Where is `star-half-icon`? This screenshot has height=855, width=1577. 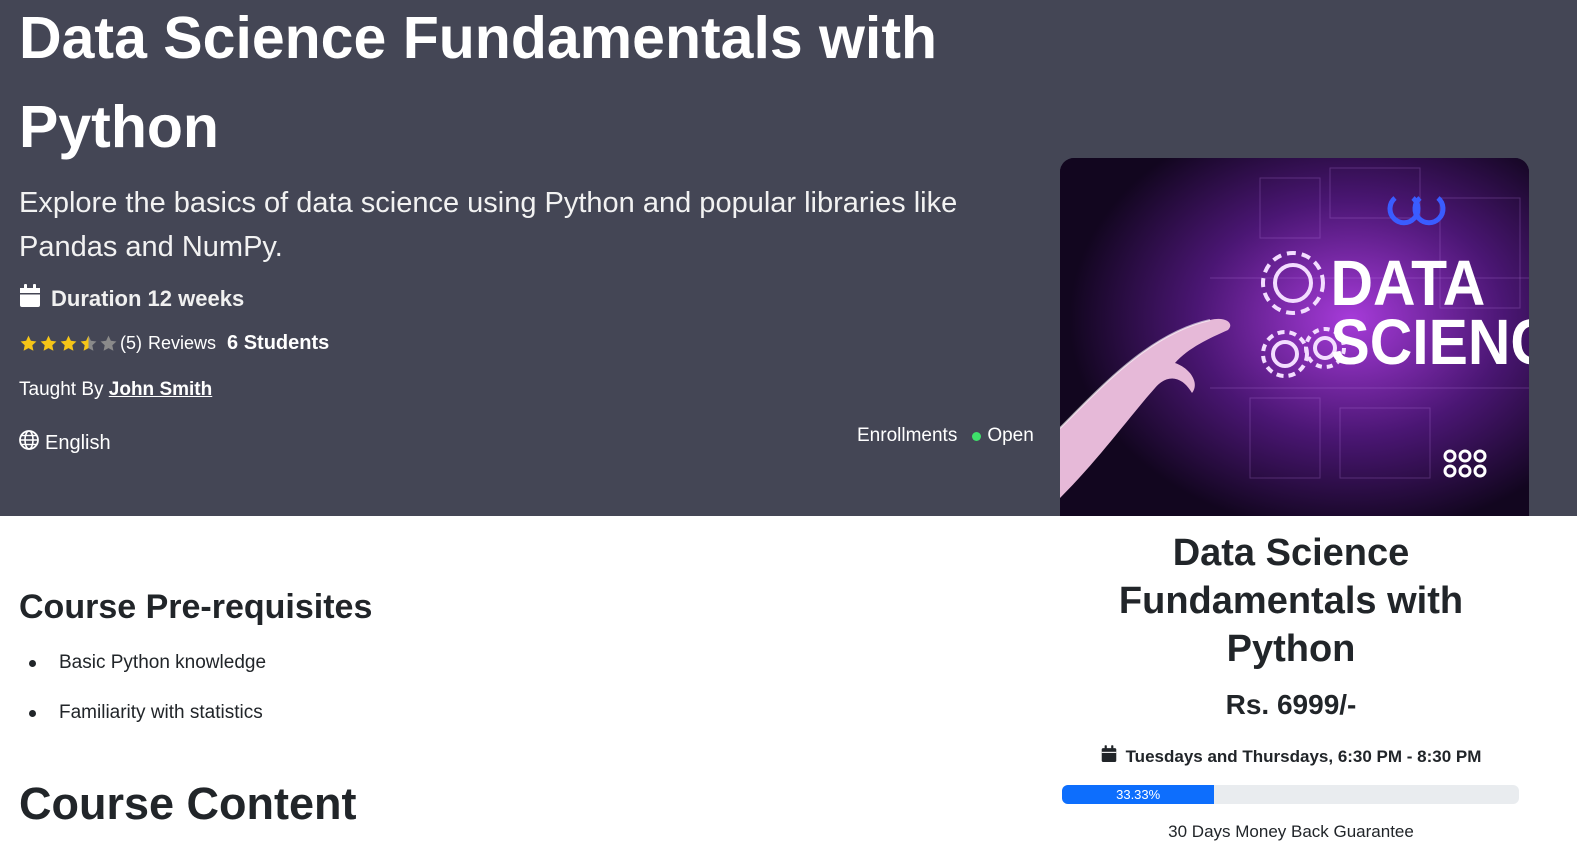
star-half-icon is located at coordinates (88, 343).